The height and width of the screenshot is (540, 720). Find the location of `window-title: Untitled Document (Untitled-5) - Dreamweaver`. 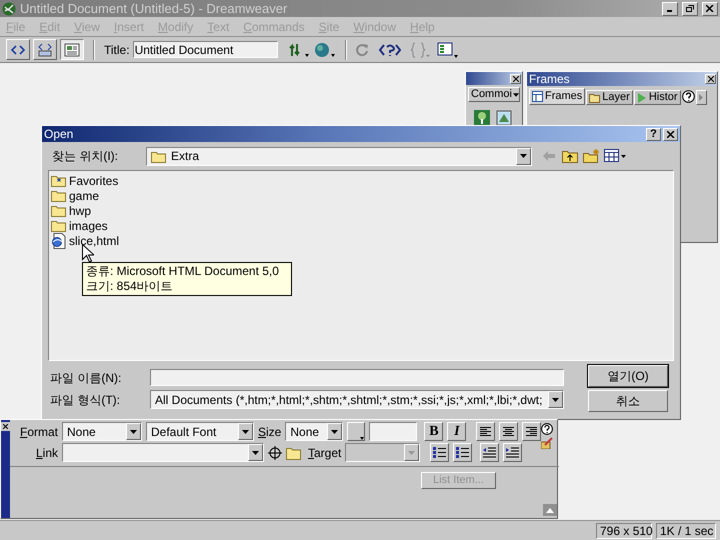

window-title: Untitled Document (Untitled-5) - Dreamweaver is located at coordinates (154, 8).